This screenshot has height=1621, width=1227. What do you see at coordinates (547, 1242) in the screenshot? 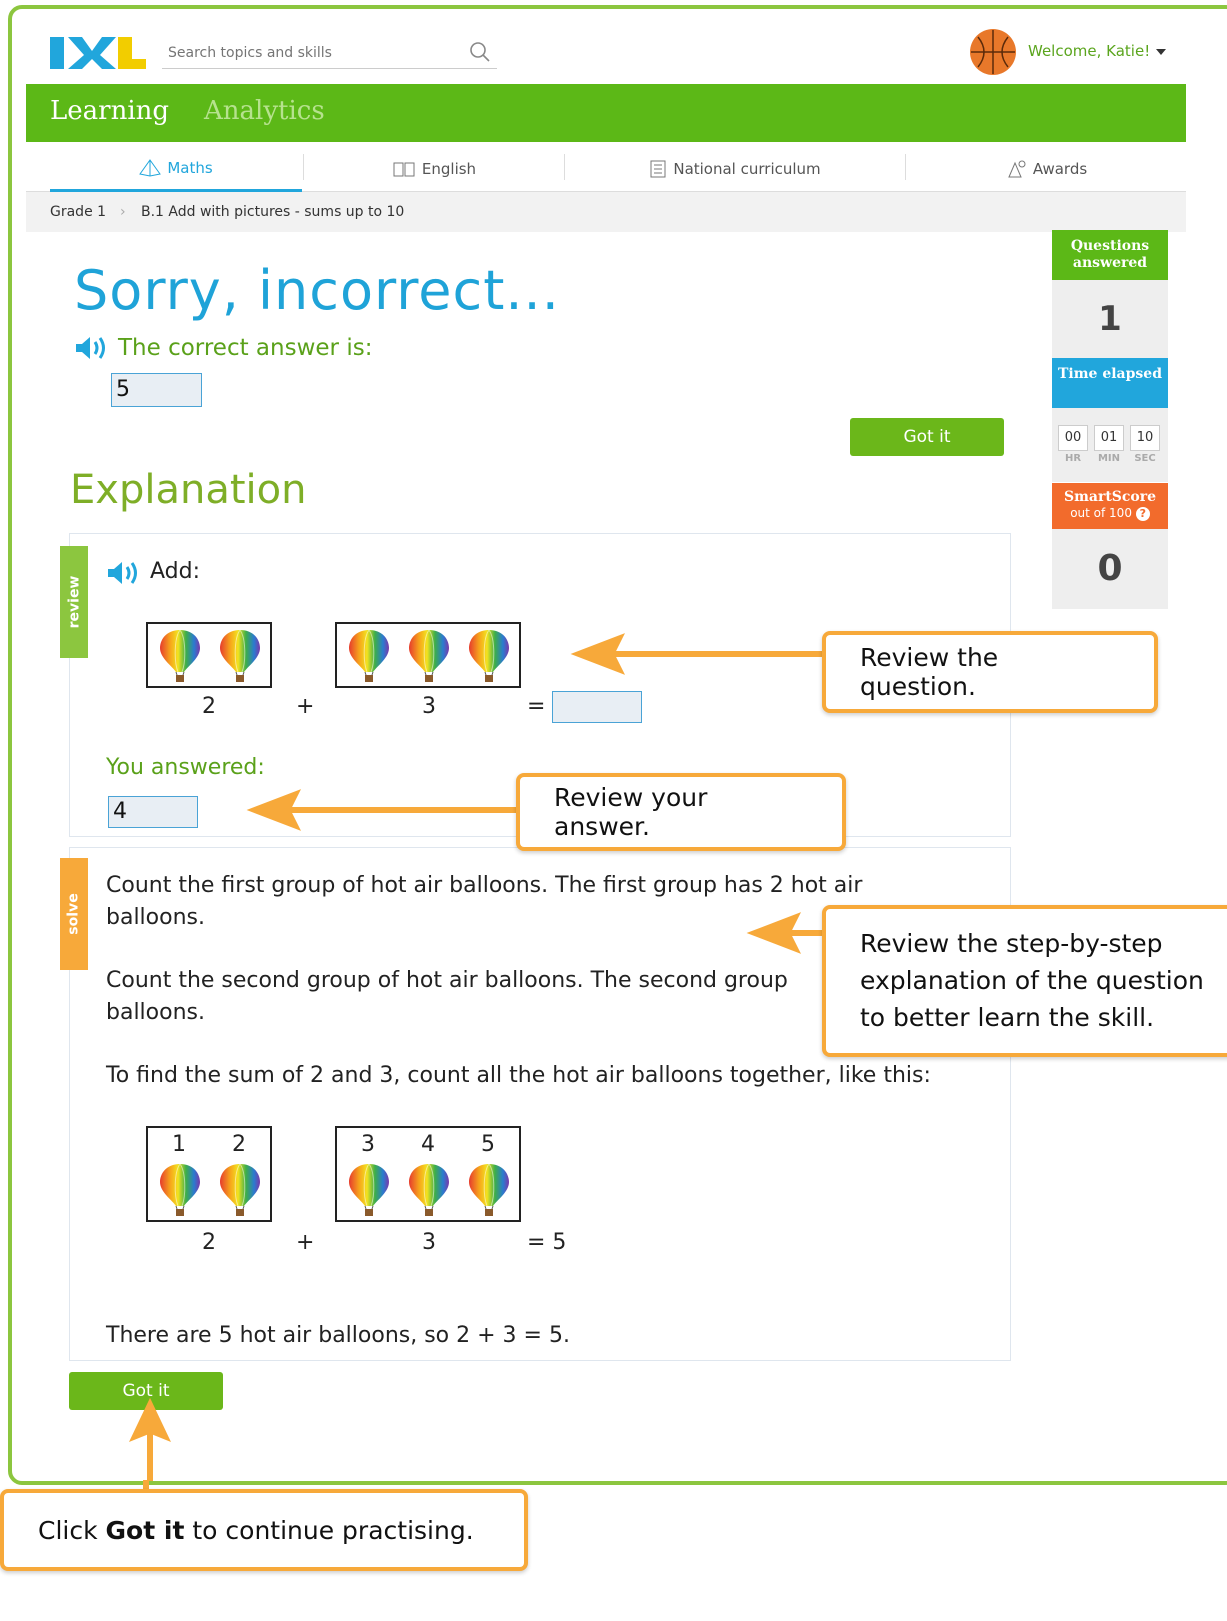
I see `sum-result: = 5` at bounding box center [547, 1242].